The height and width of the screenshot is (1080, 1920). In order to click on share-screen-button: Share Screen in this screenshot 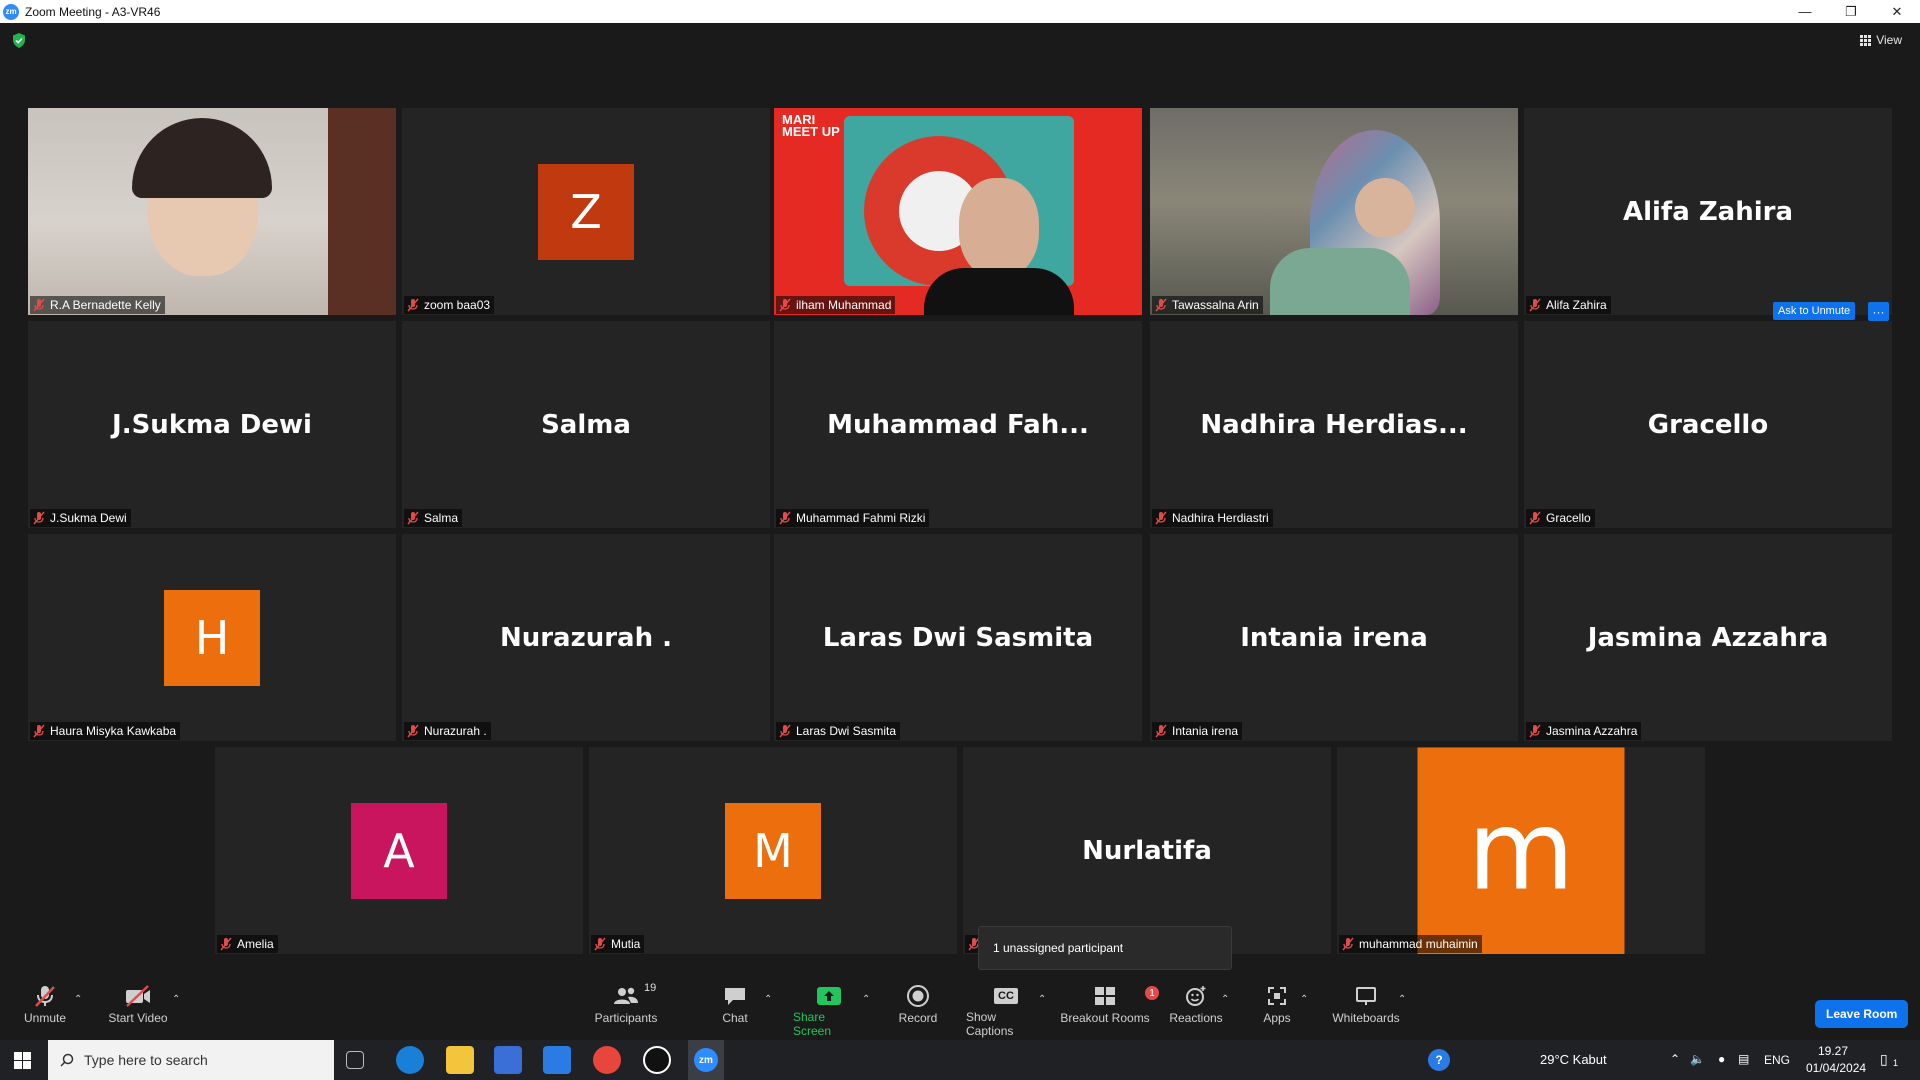, I will do `click(829, 1010)`.